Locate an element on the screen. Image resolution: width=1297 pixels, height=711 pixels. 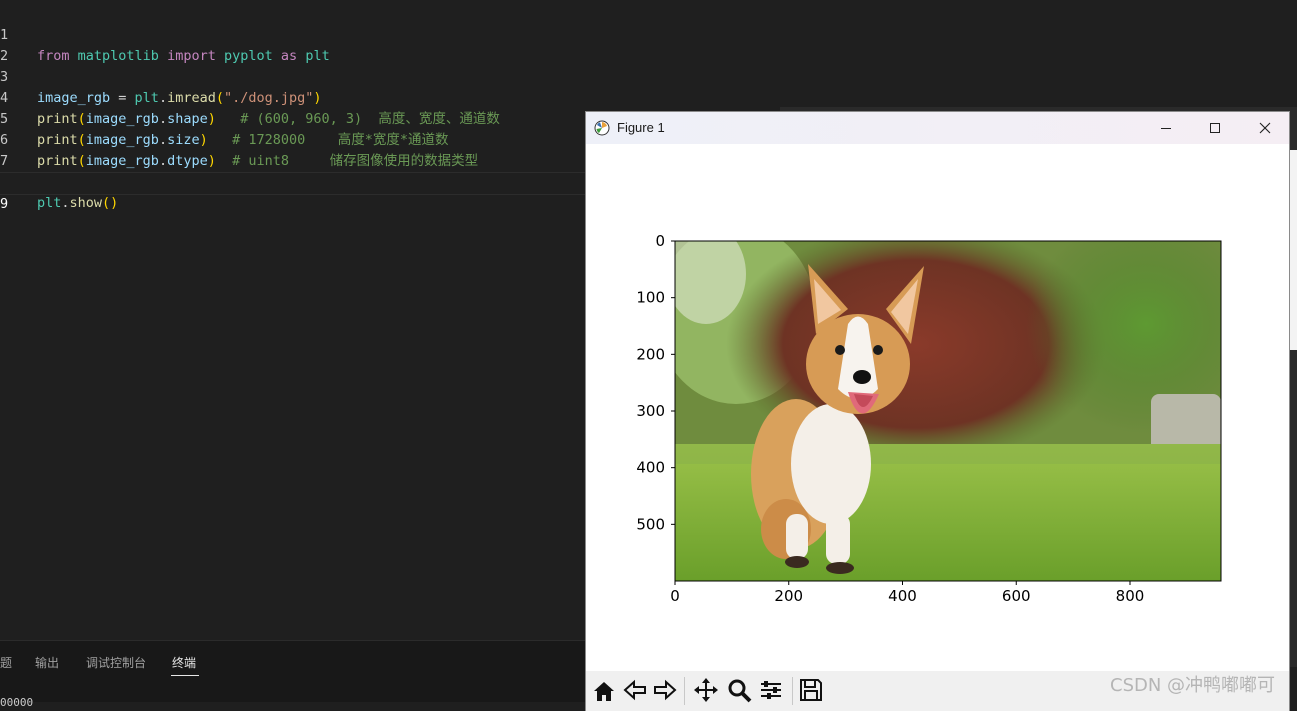
title-bar: Figure 1 is located at coordinates (937, 128).